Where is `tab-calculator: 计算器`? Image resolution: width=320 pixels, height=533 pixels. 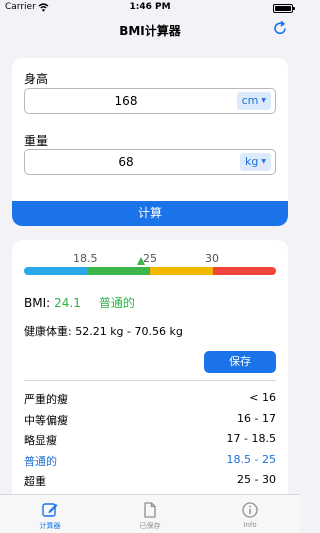 tab-calculator: 计算器 is located at coordinates (50, 515).